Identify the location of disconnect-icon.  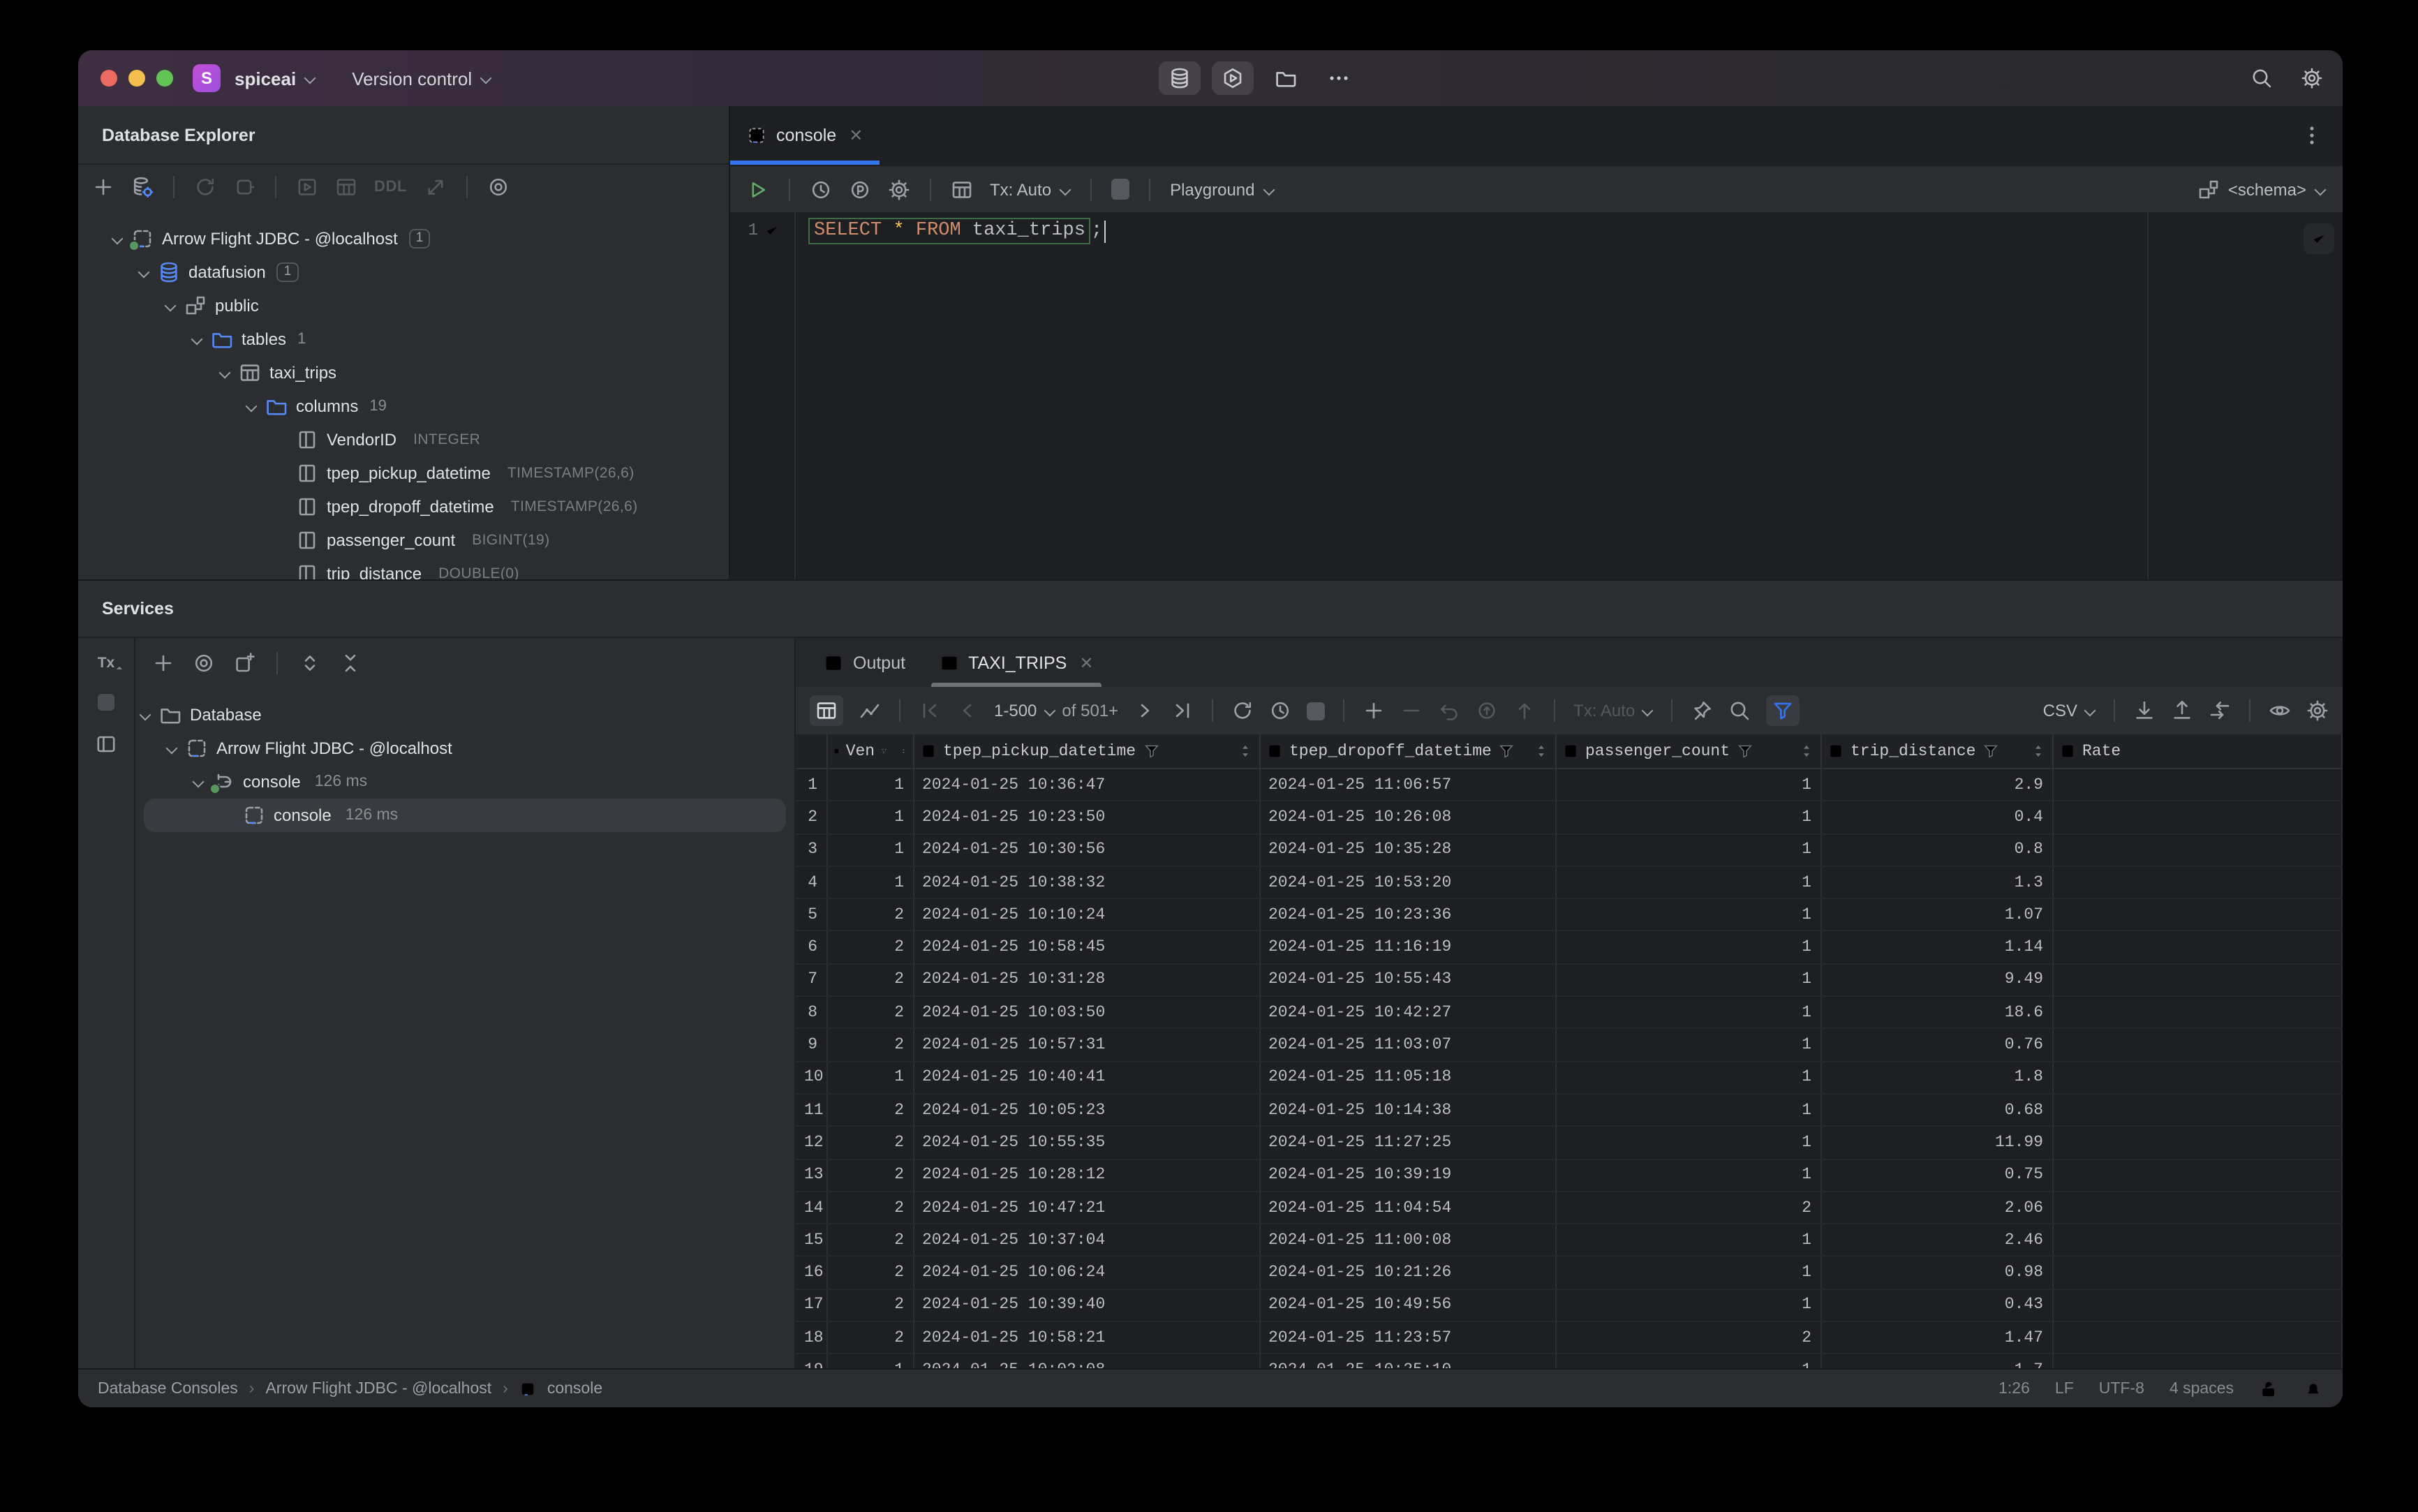
(244, 186).